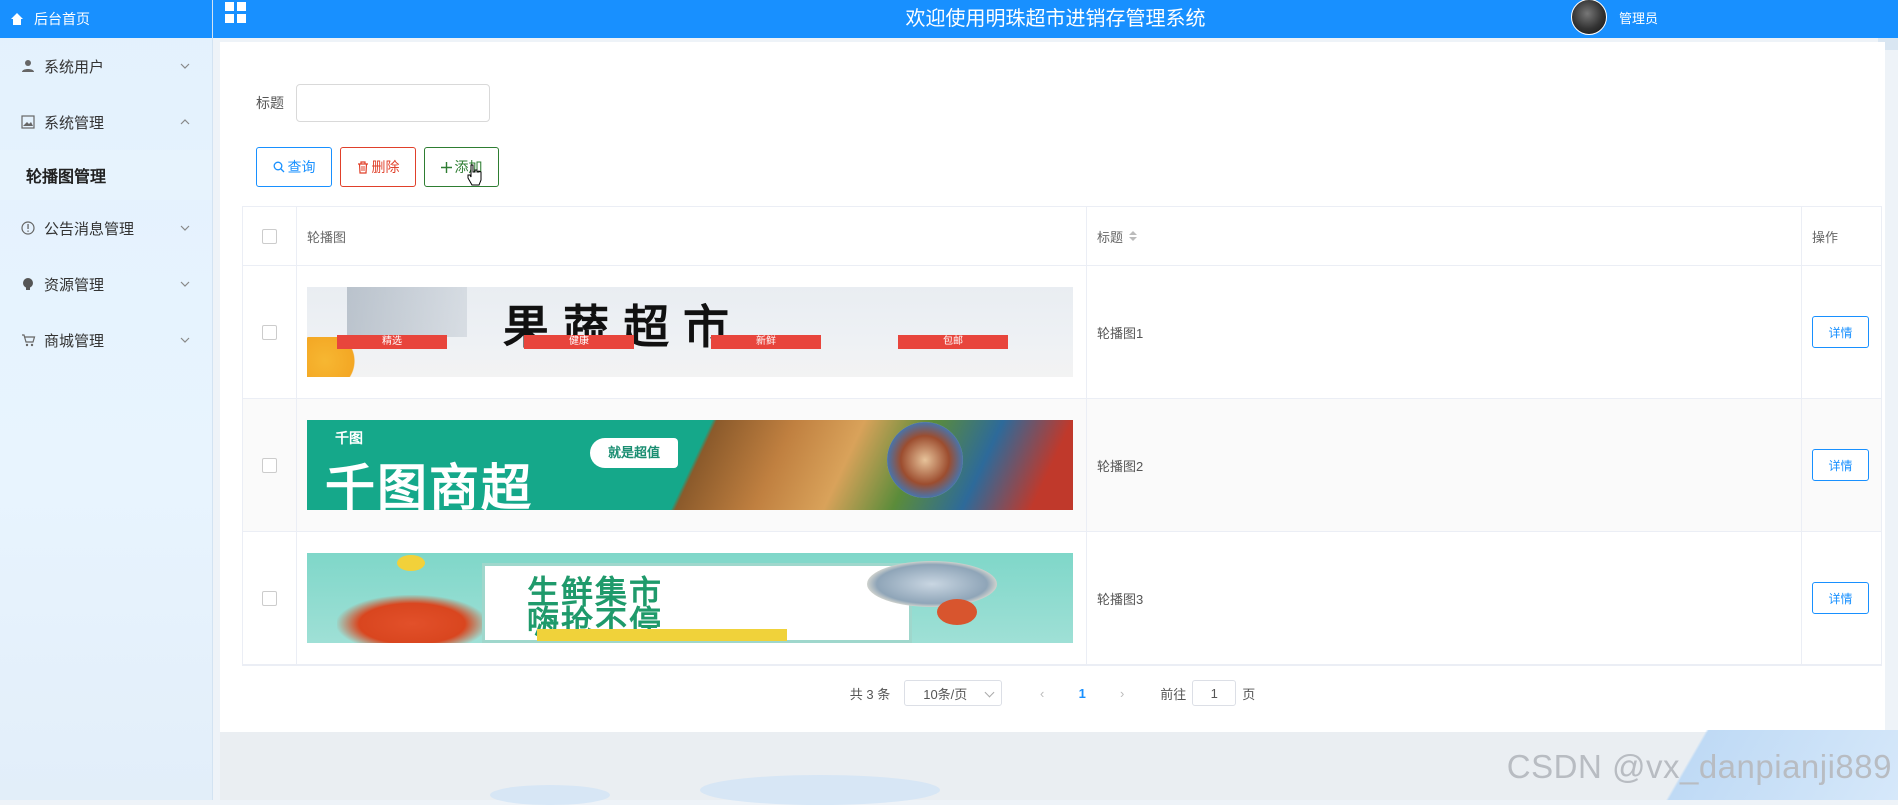 The image size is (1898, 805). What do you see at coordinates (106, 122) in the screenshot?
I see `sidebar-item-system: 系统管理` at bounding box center [106, 122].